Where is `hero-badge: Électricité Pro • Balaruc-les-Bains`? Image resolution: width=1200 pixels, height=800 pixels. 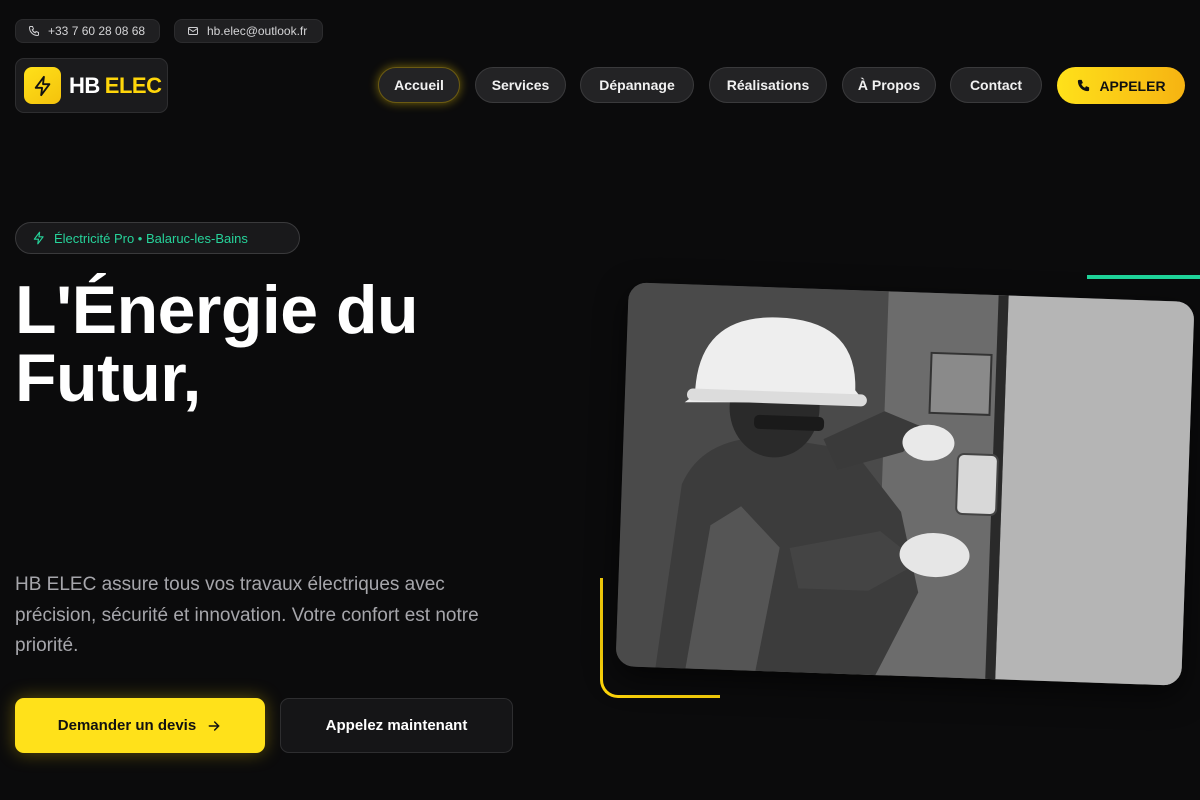
hero-badge: Électricité Pro • Balaruc-les-Bains is located at coordinates (157, 238).